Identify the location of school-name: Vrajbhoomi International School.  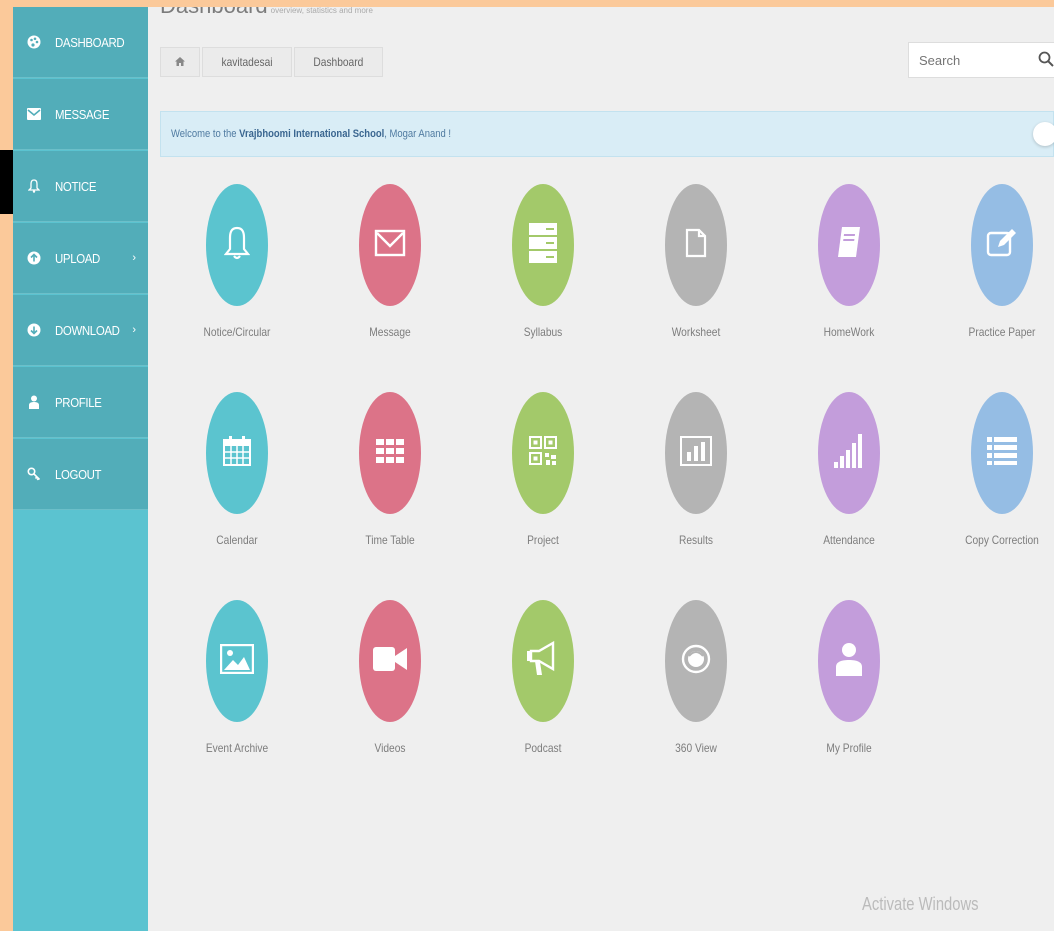
(312, 134).